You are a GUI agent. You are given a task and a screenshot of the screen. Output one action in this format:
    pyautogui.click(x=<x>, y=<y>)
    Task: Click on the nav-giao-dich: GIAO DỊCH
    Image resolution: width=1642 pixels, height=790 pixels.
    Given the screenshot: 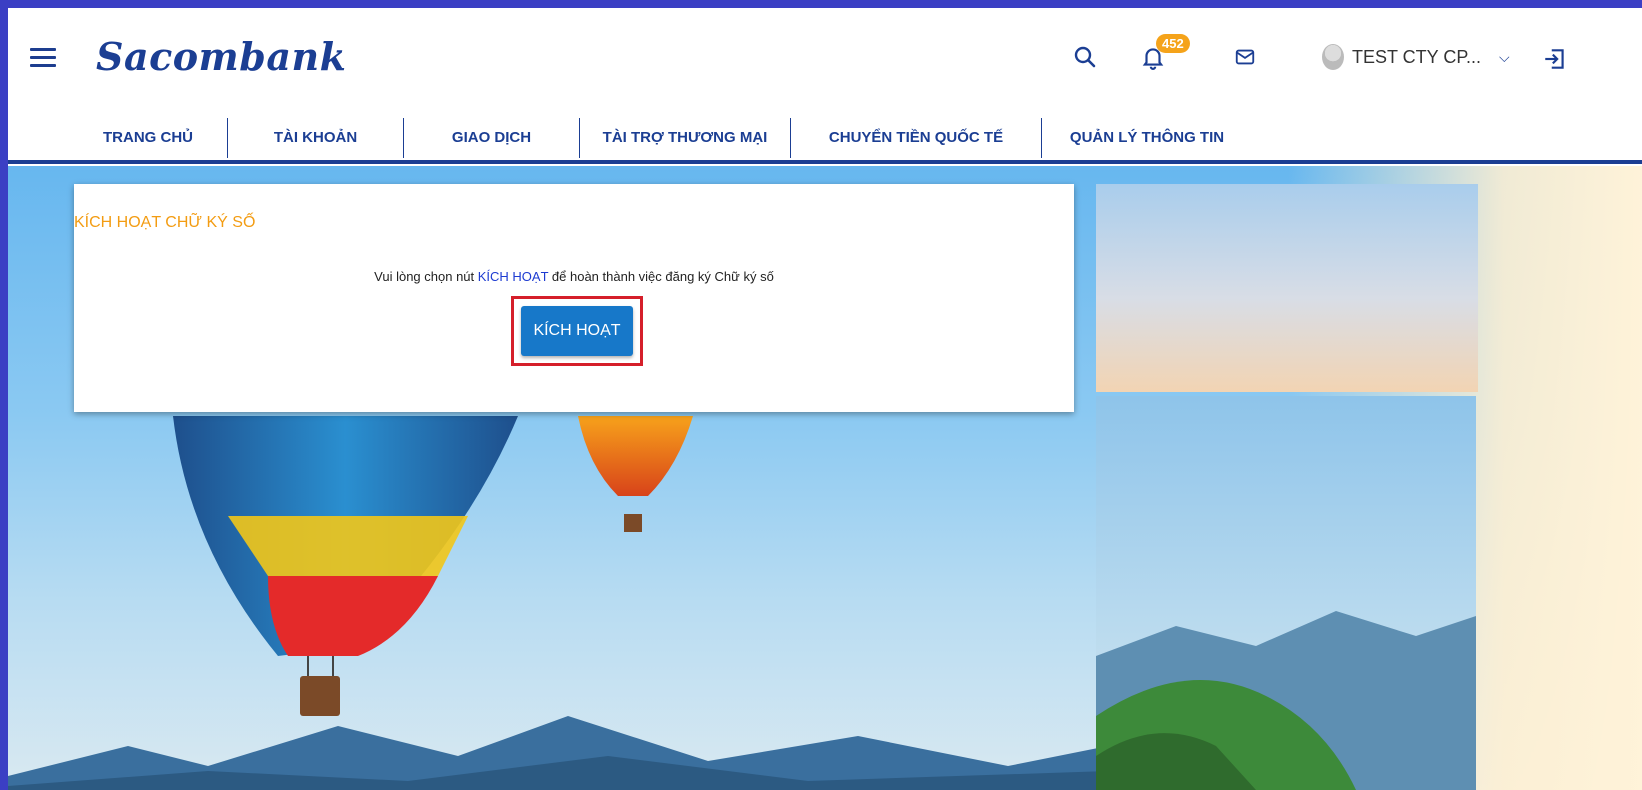 What is the action you would take?
    pyautogui.click(x=491, y=137)
    